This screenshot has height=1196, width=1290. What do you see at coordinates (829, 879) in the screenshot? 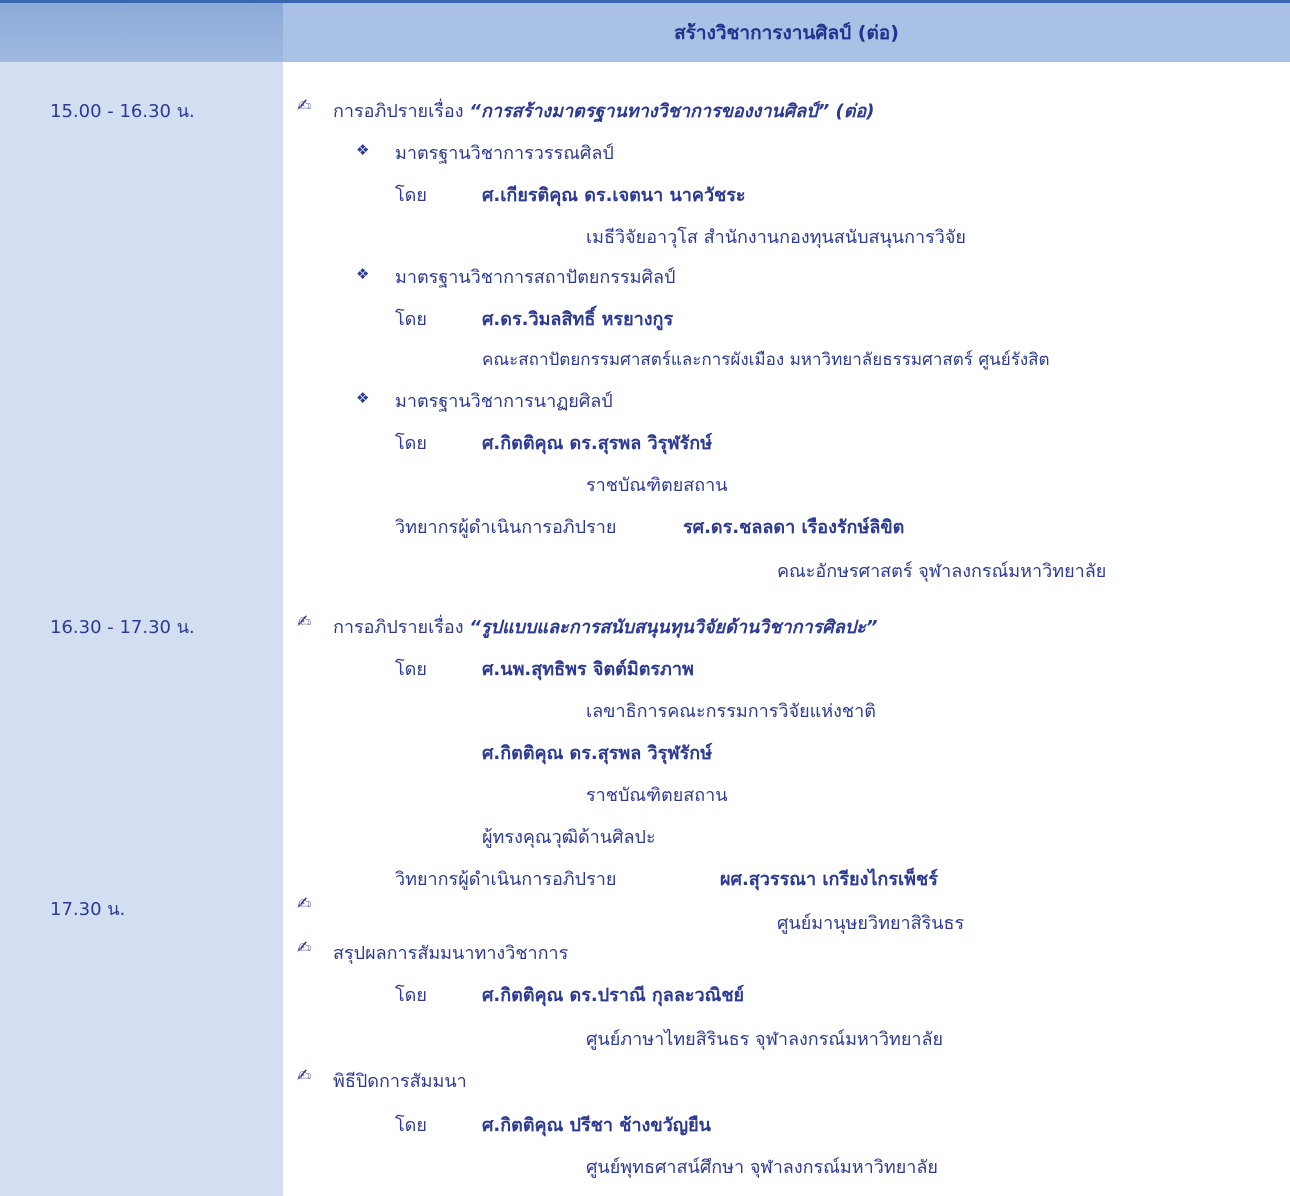
I see `moderator-name: ผศ.สุวรรณา เกรียงไกรเพ็ชร์` at bounding box center [829, 879].